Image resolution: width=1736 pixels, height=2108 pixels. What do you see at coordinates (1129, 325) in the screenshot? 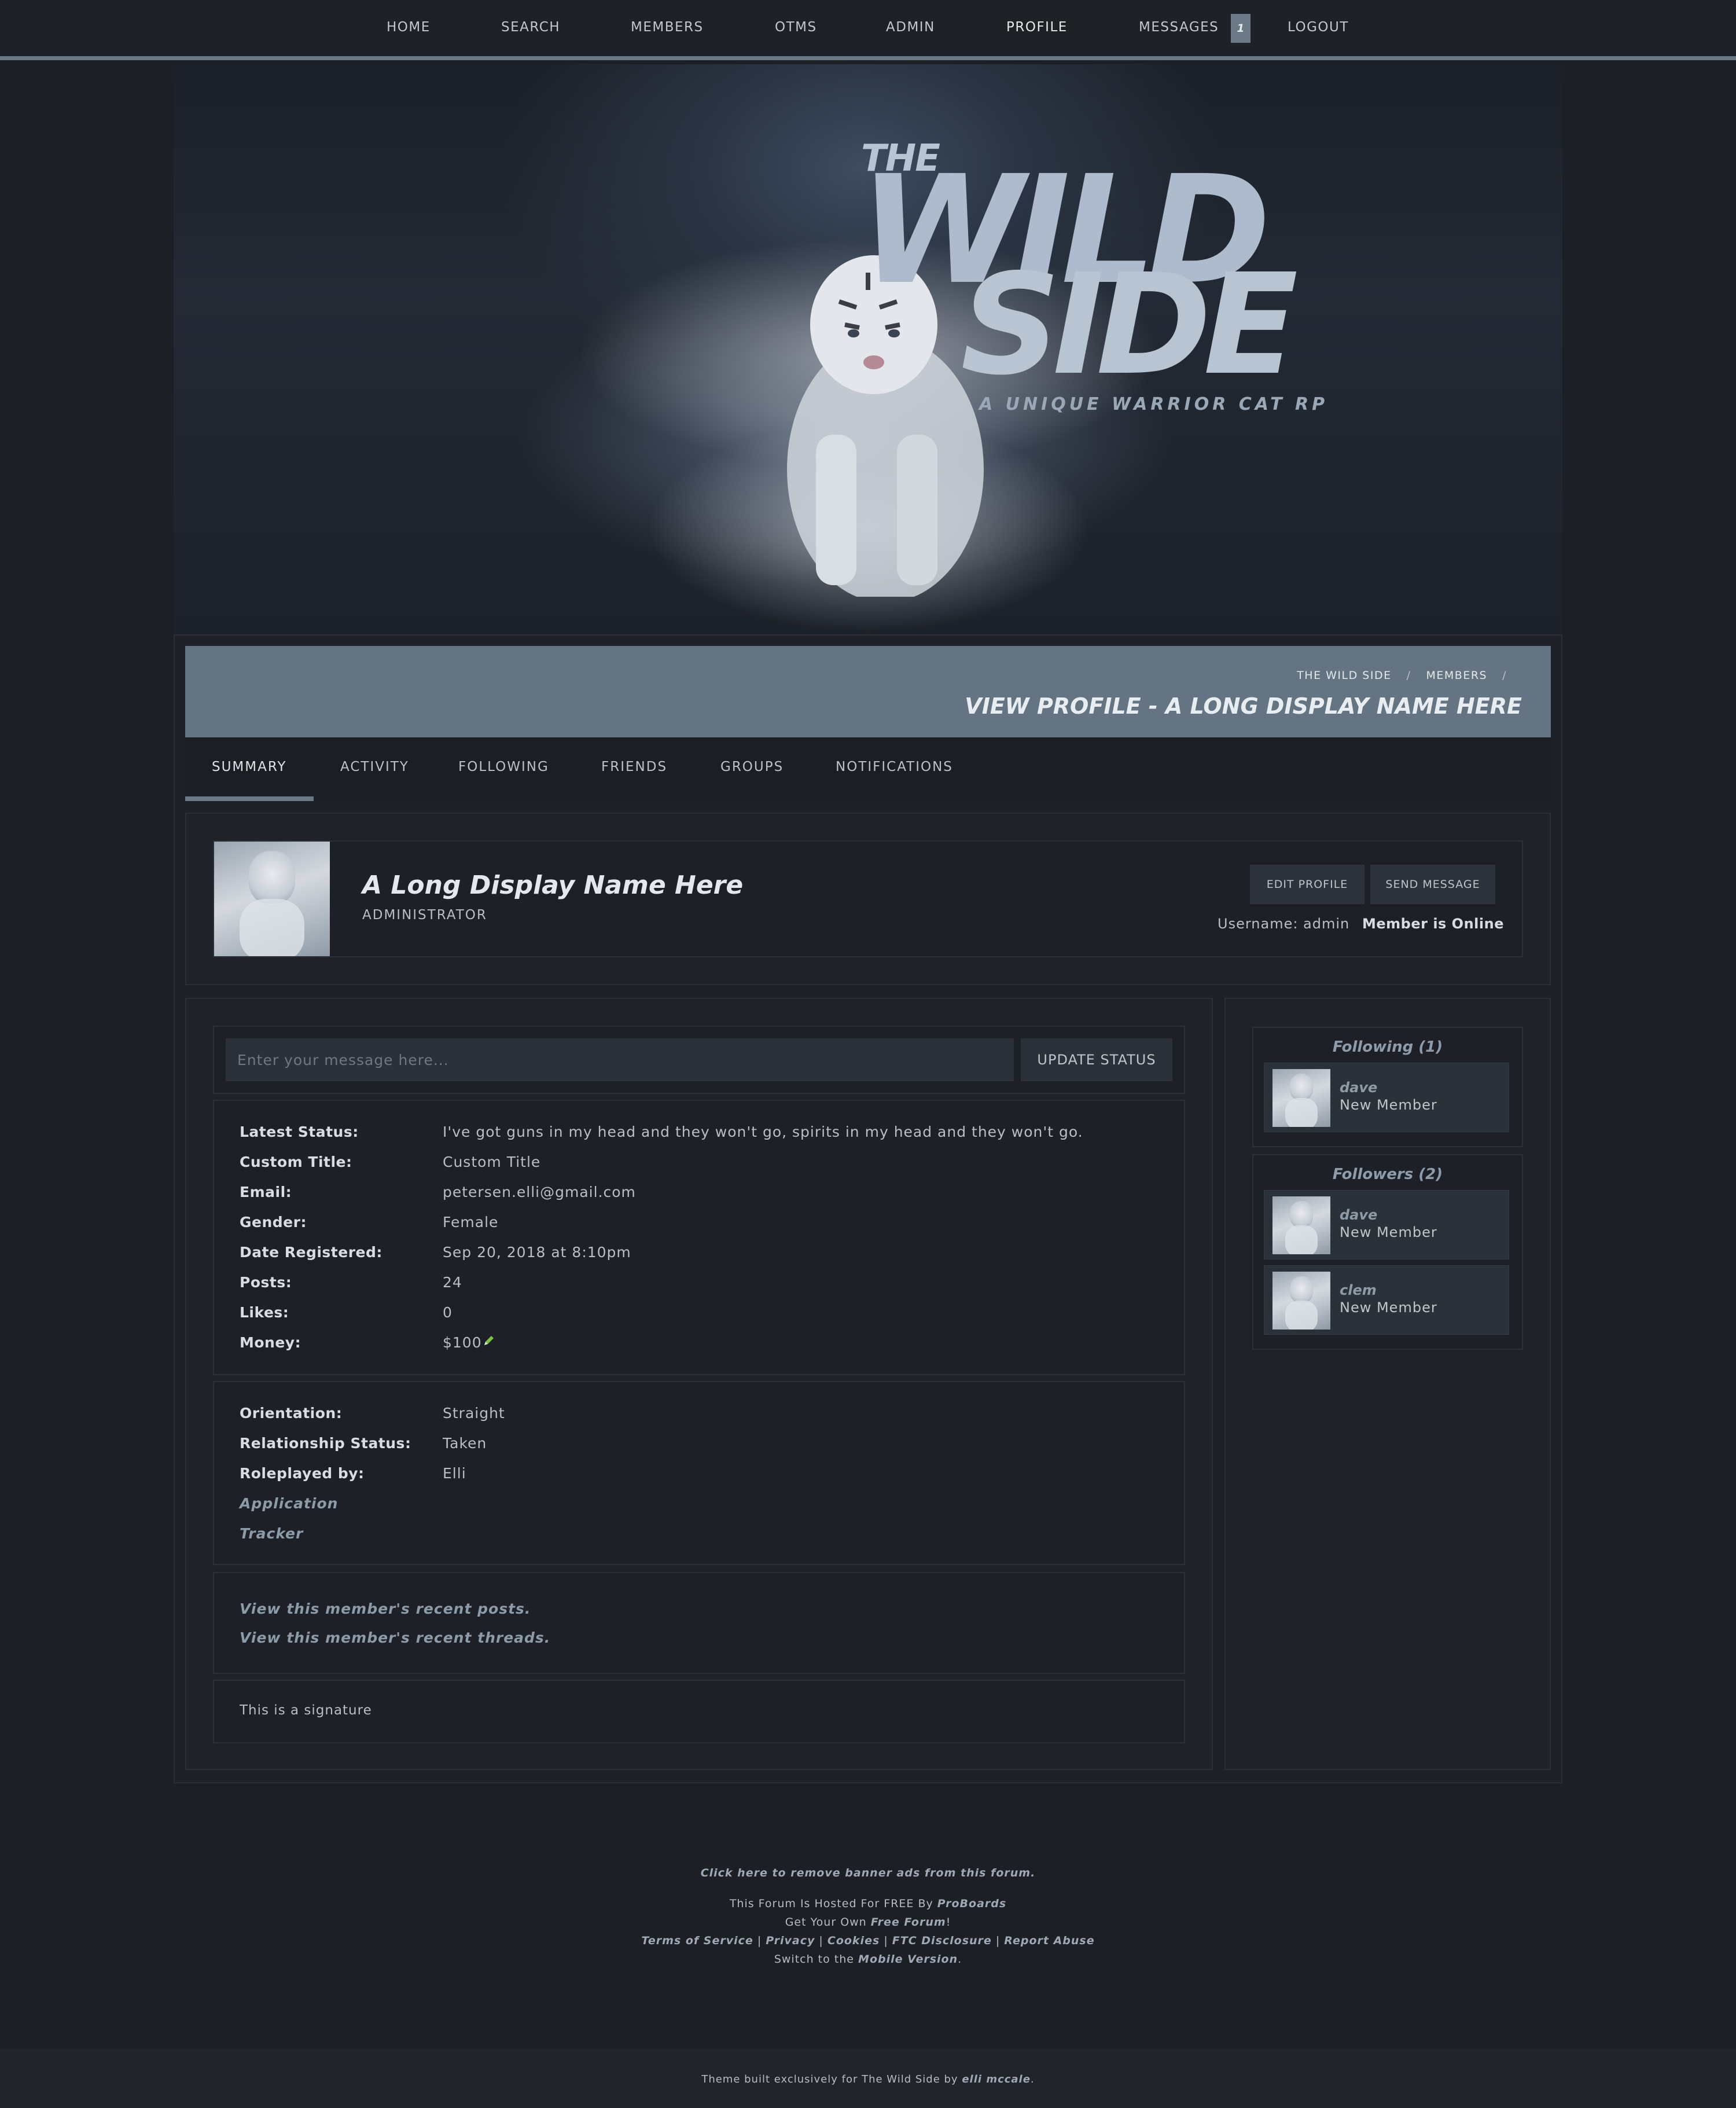
I see `banner-logo-side: SIDE` at bounding box center [1129, 325].